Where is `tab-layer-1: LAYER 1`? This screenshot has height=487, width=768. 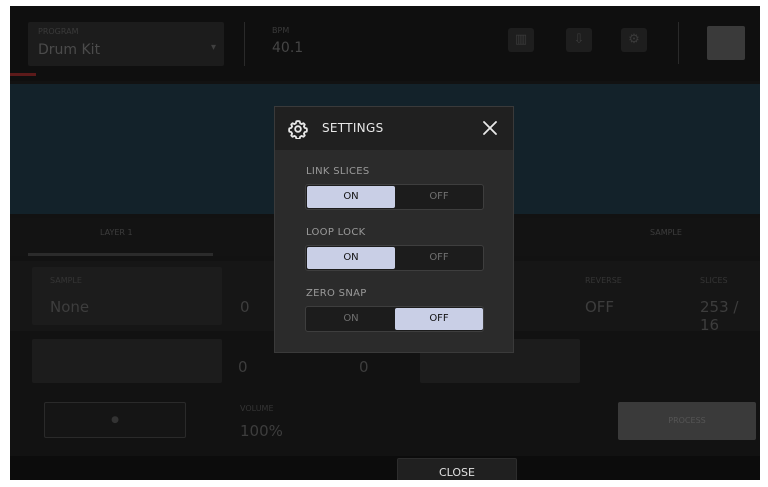
tab-layer-1: LAYER 1 is located at coordinates (116, 232).